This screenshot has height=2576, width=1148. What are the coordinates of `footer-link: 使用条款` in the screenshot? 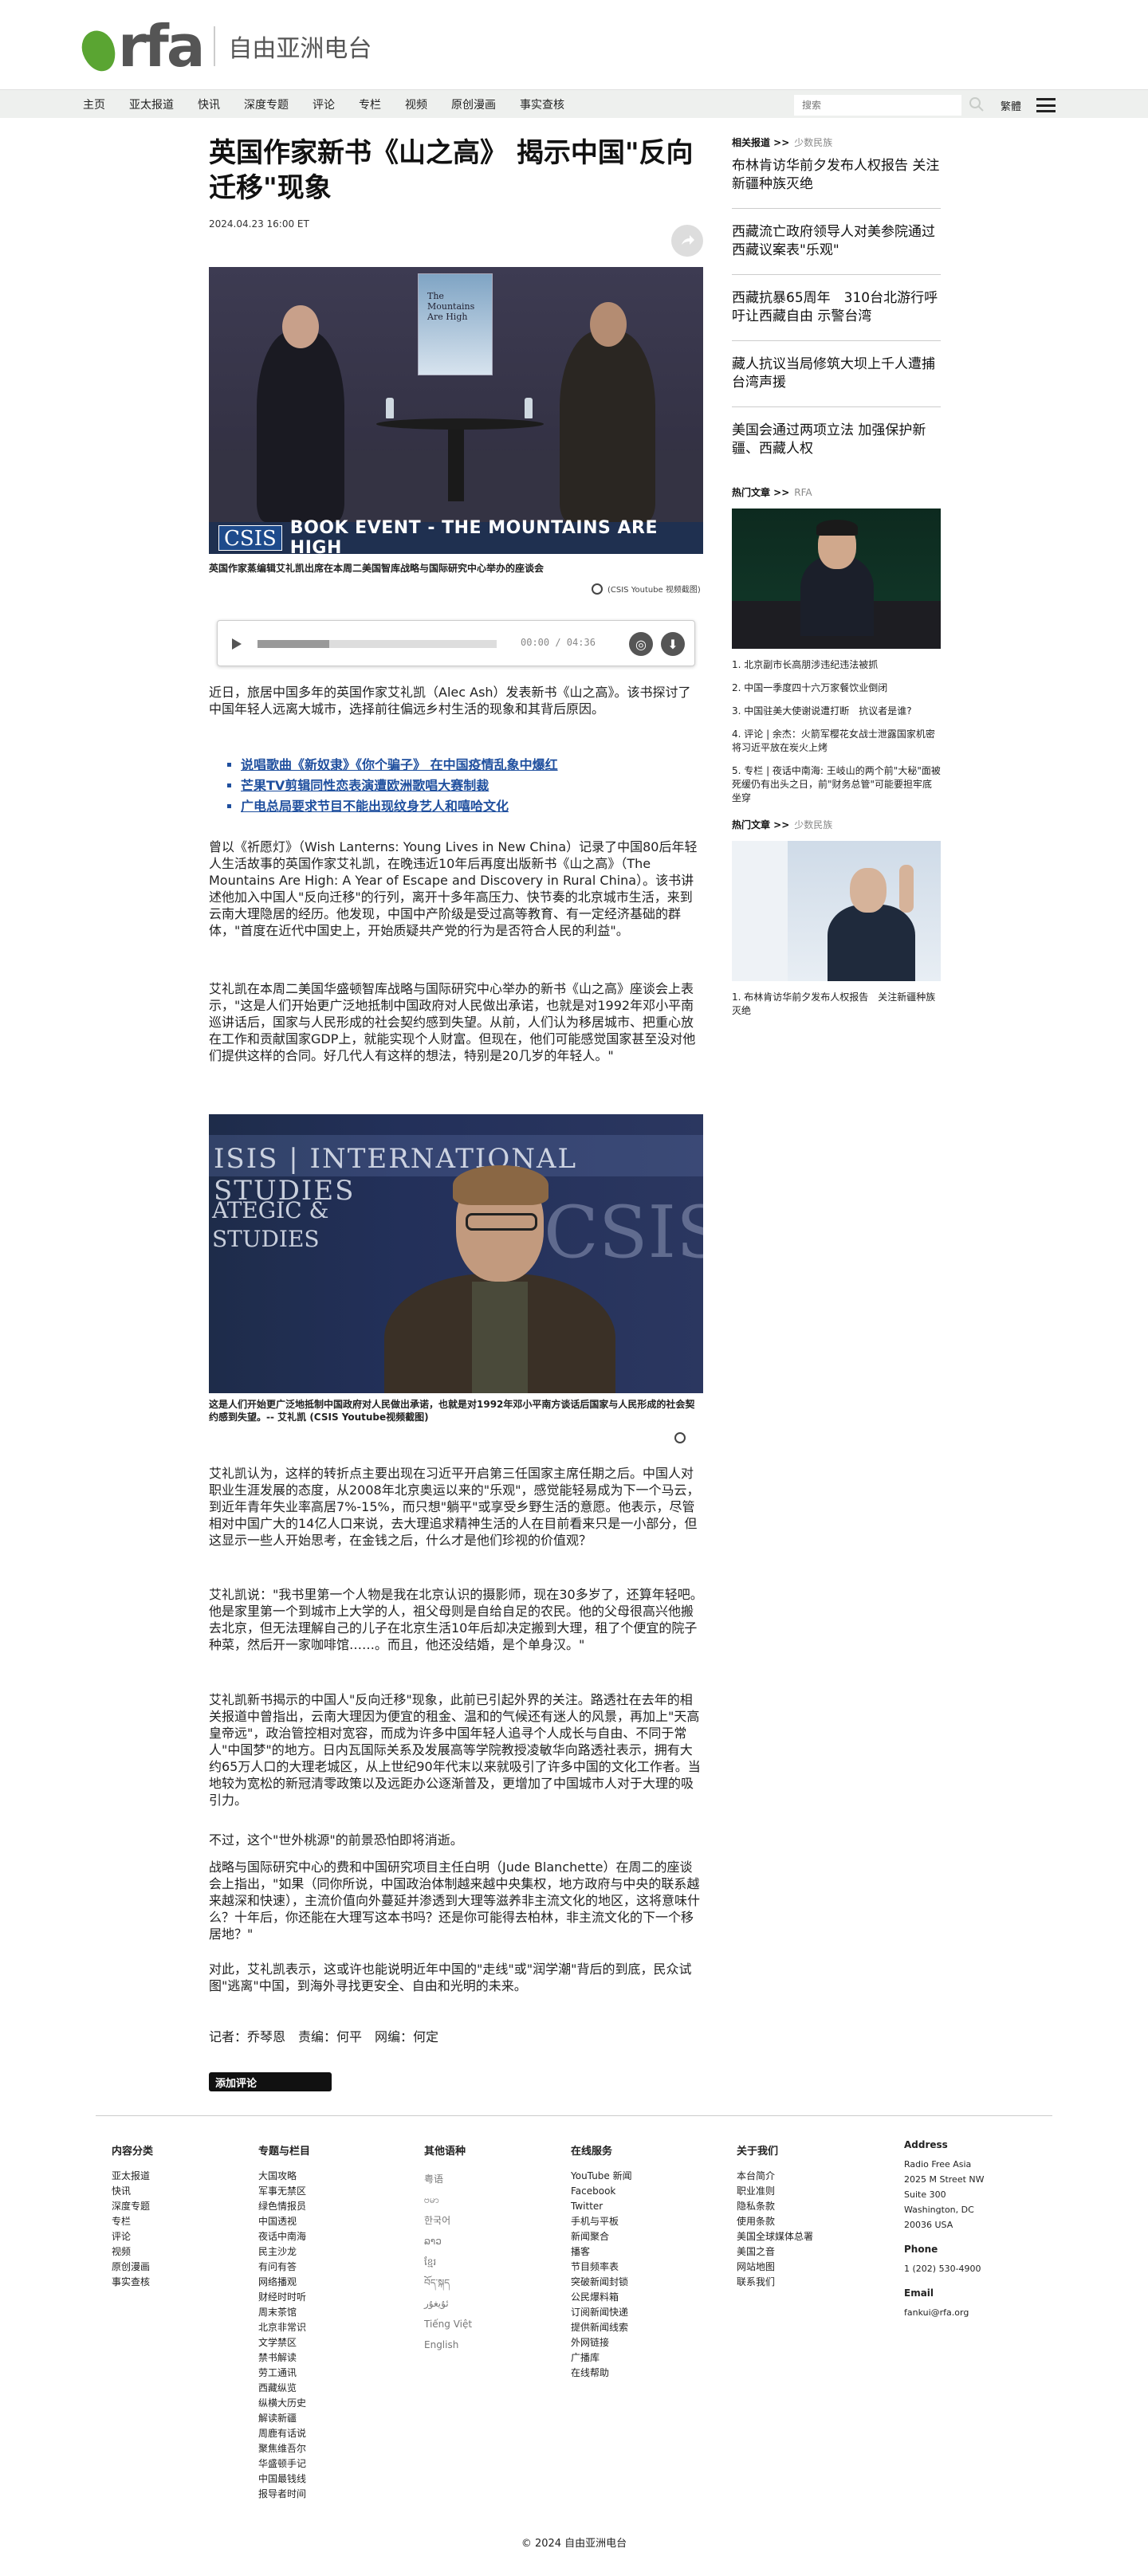 It's located at (775, 2221).